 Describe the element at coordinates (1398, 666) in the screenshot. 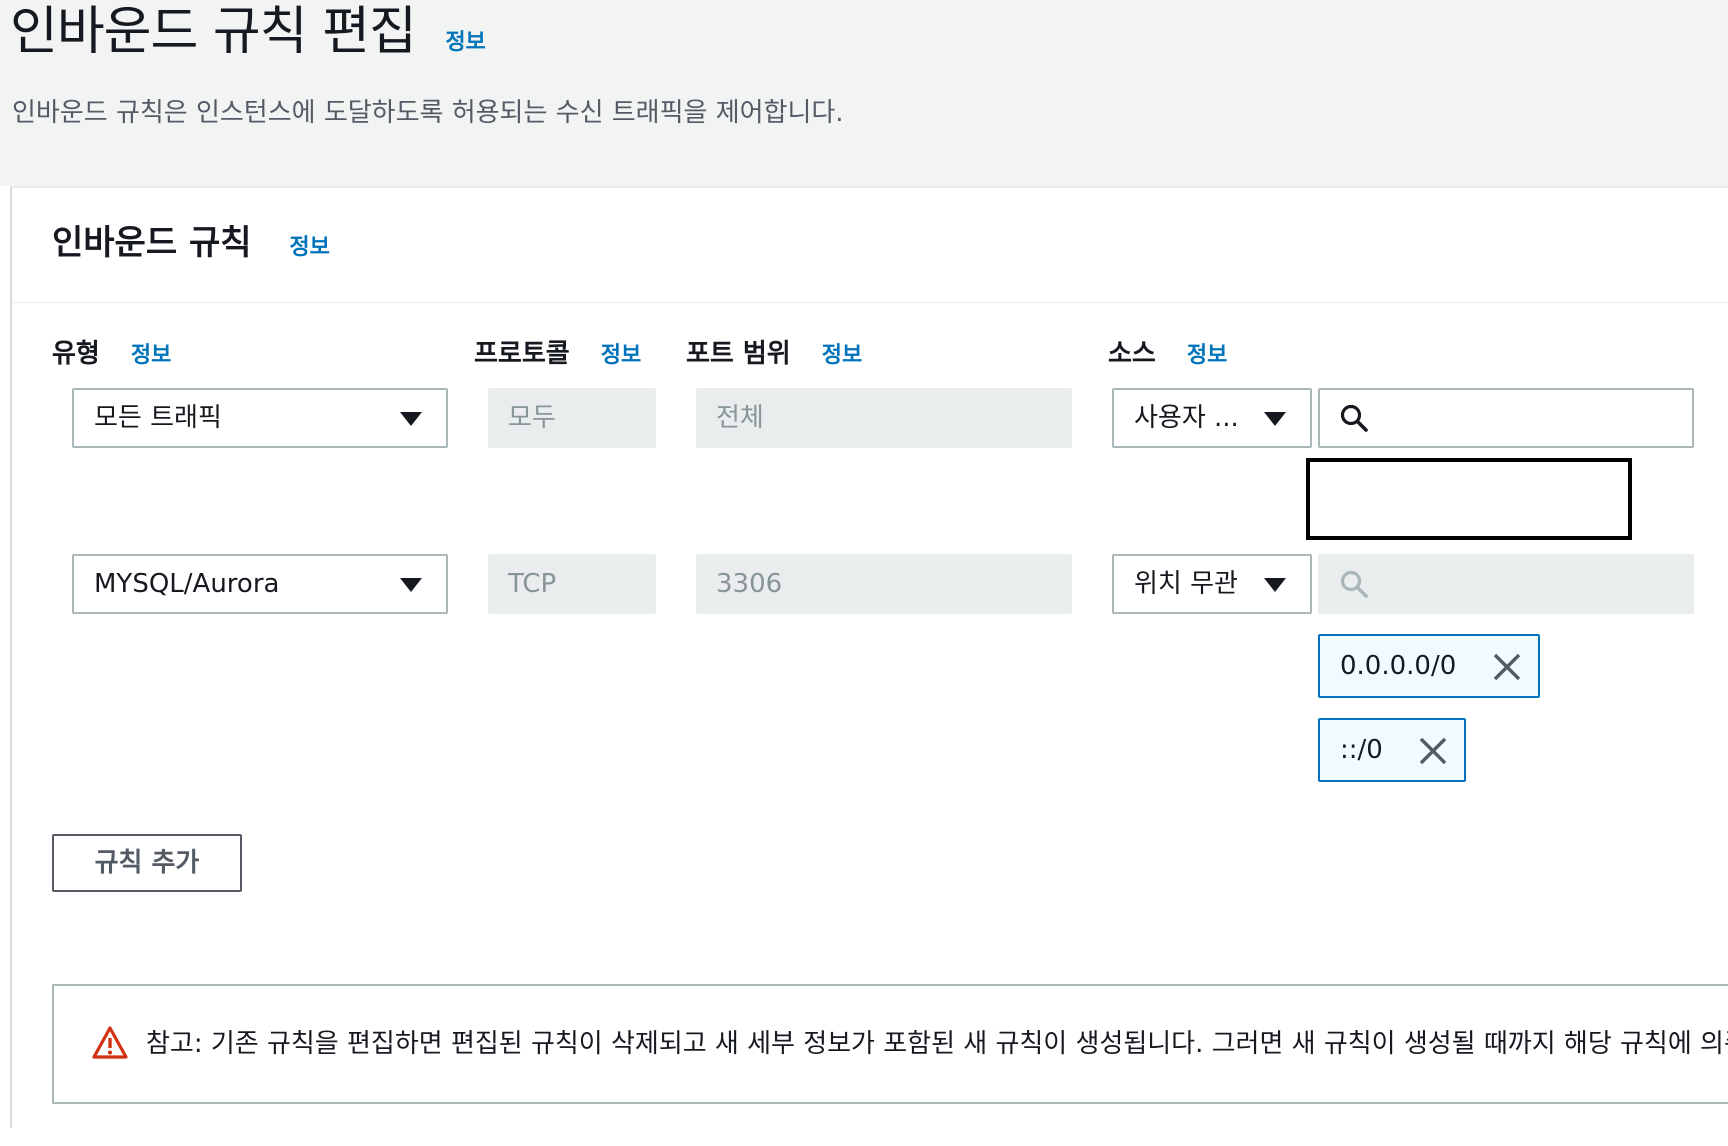

I see `cidr-token-ipv4-label: 0.0.0.0/0` at that location.